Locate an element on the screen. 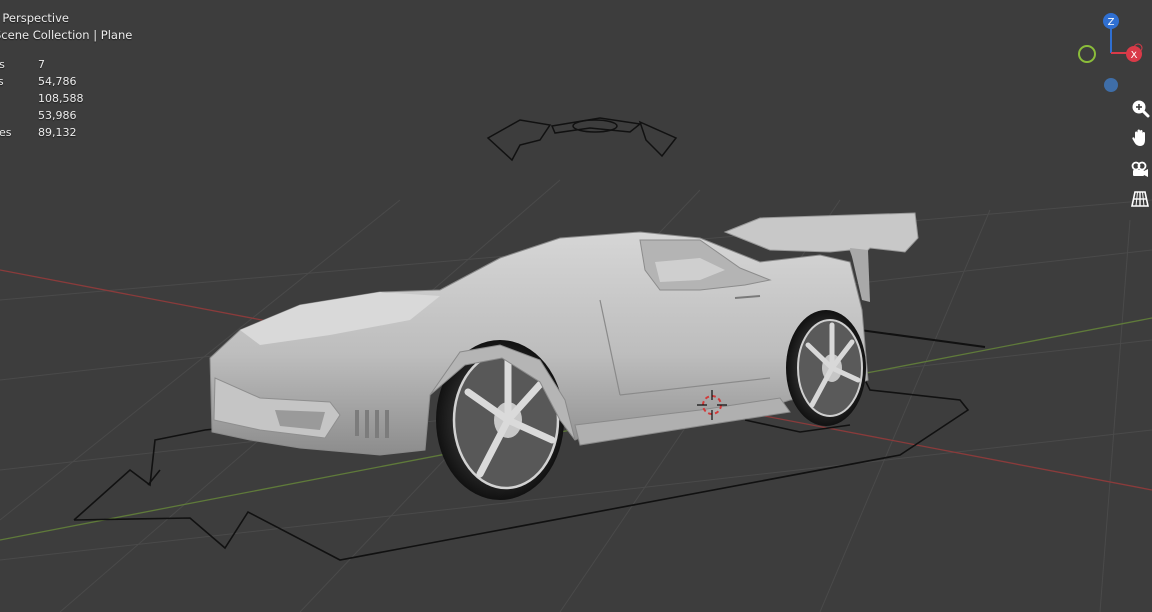 Image resolution: width=1152 pixels, height=612 pixels. ortho-toggle-button is located at coordinates (1139, 199).